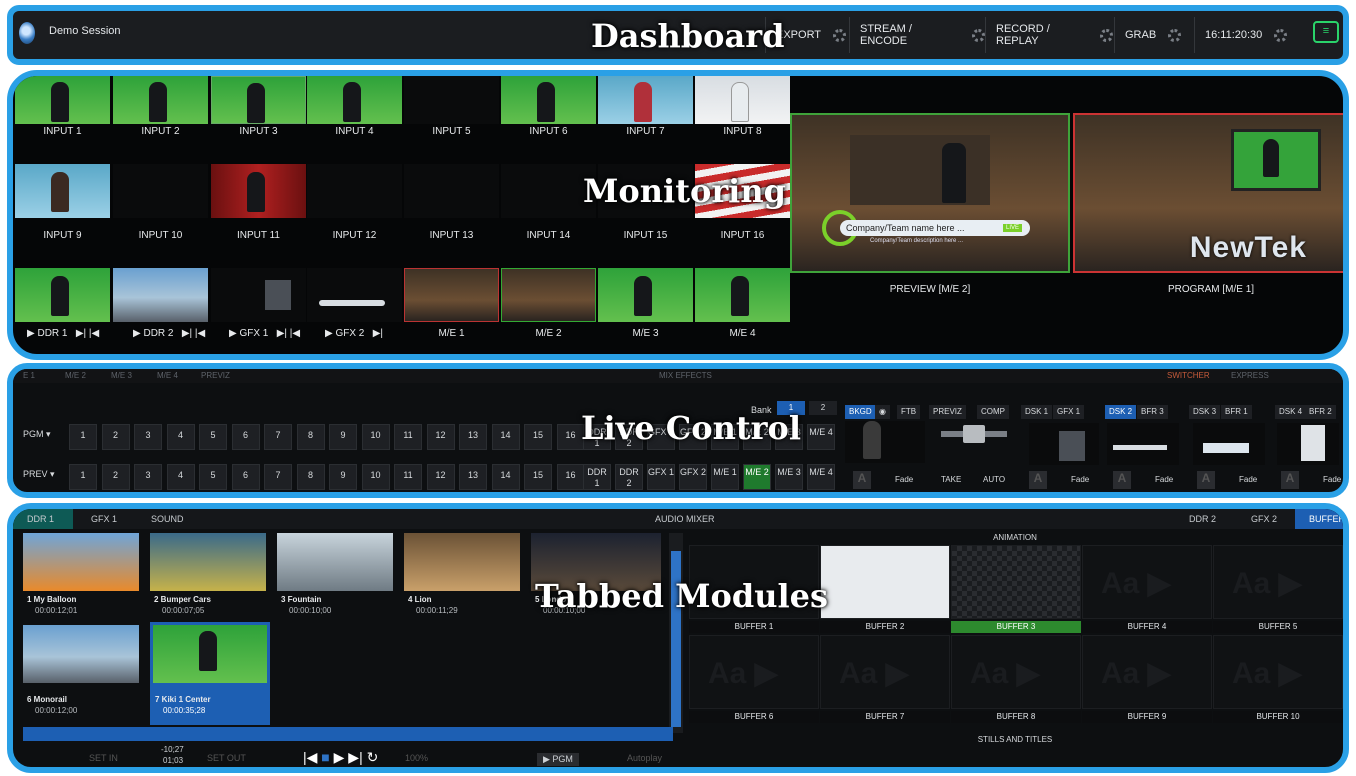 This screenshot has width=1356, height=776. I want to click on media-thumb-bumper-cars, so click(208, 562).